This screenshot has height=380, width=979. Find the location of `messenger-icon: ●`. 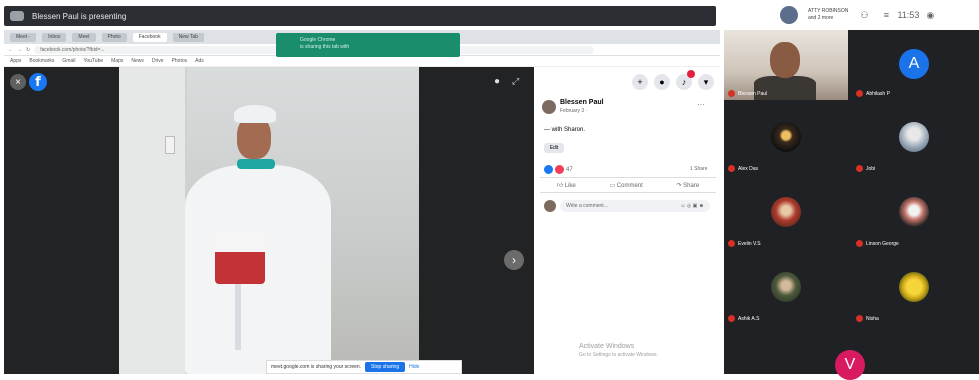

messenger-icon: ● is located at coordinates (662, 82).